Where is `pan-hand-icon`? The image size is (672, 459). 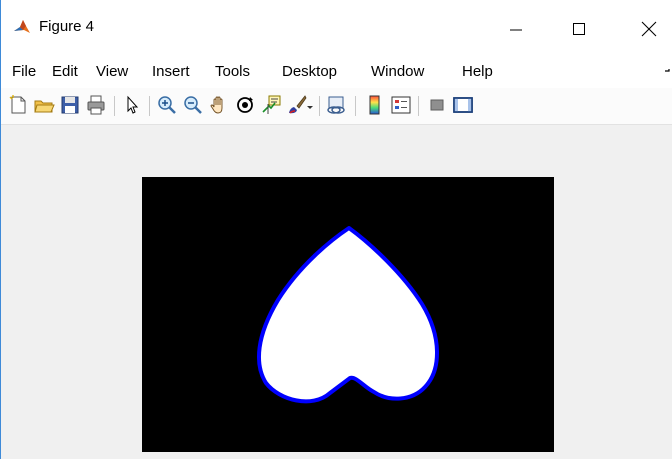
pan-hand-icon is located at coordinates (216, 105).